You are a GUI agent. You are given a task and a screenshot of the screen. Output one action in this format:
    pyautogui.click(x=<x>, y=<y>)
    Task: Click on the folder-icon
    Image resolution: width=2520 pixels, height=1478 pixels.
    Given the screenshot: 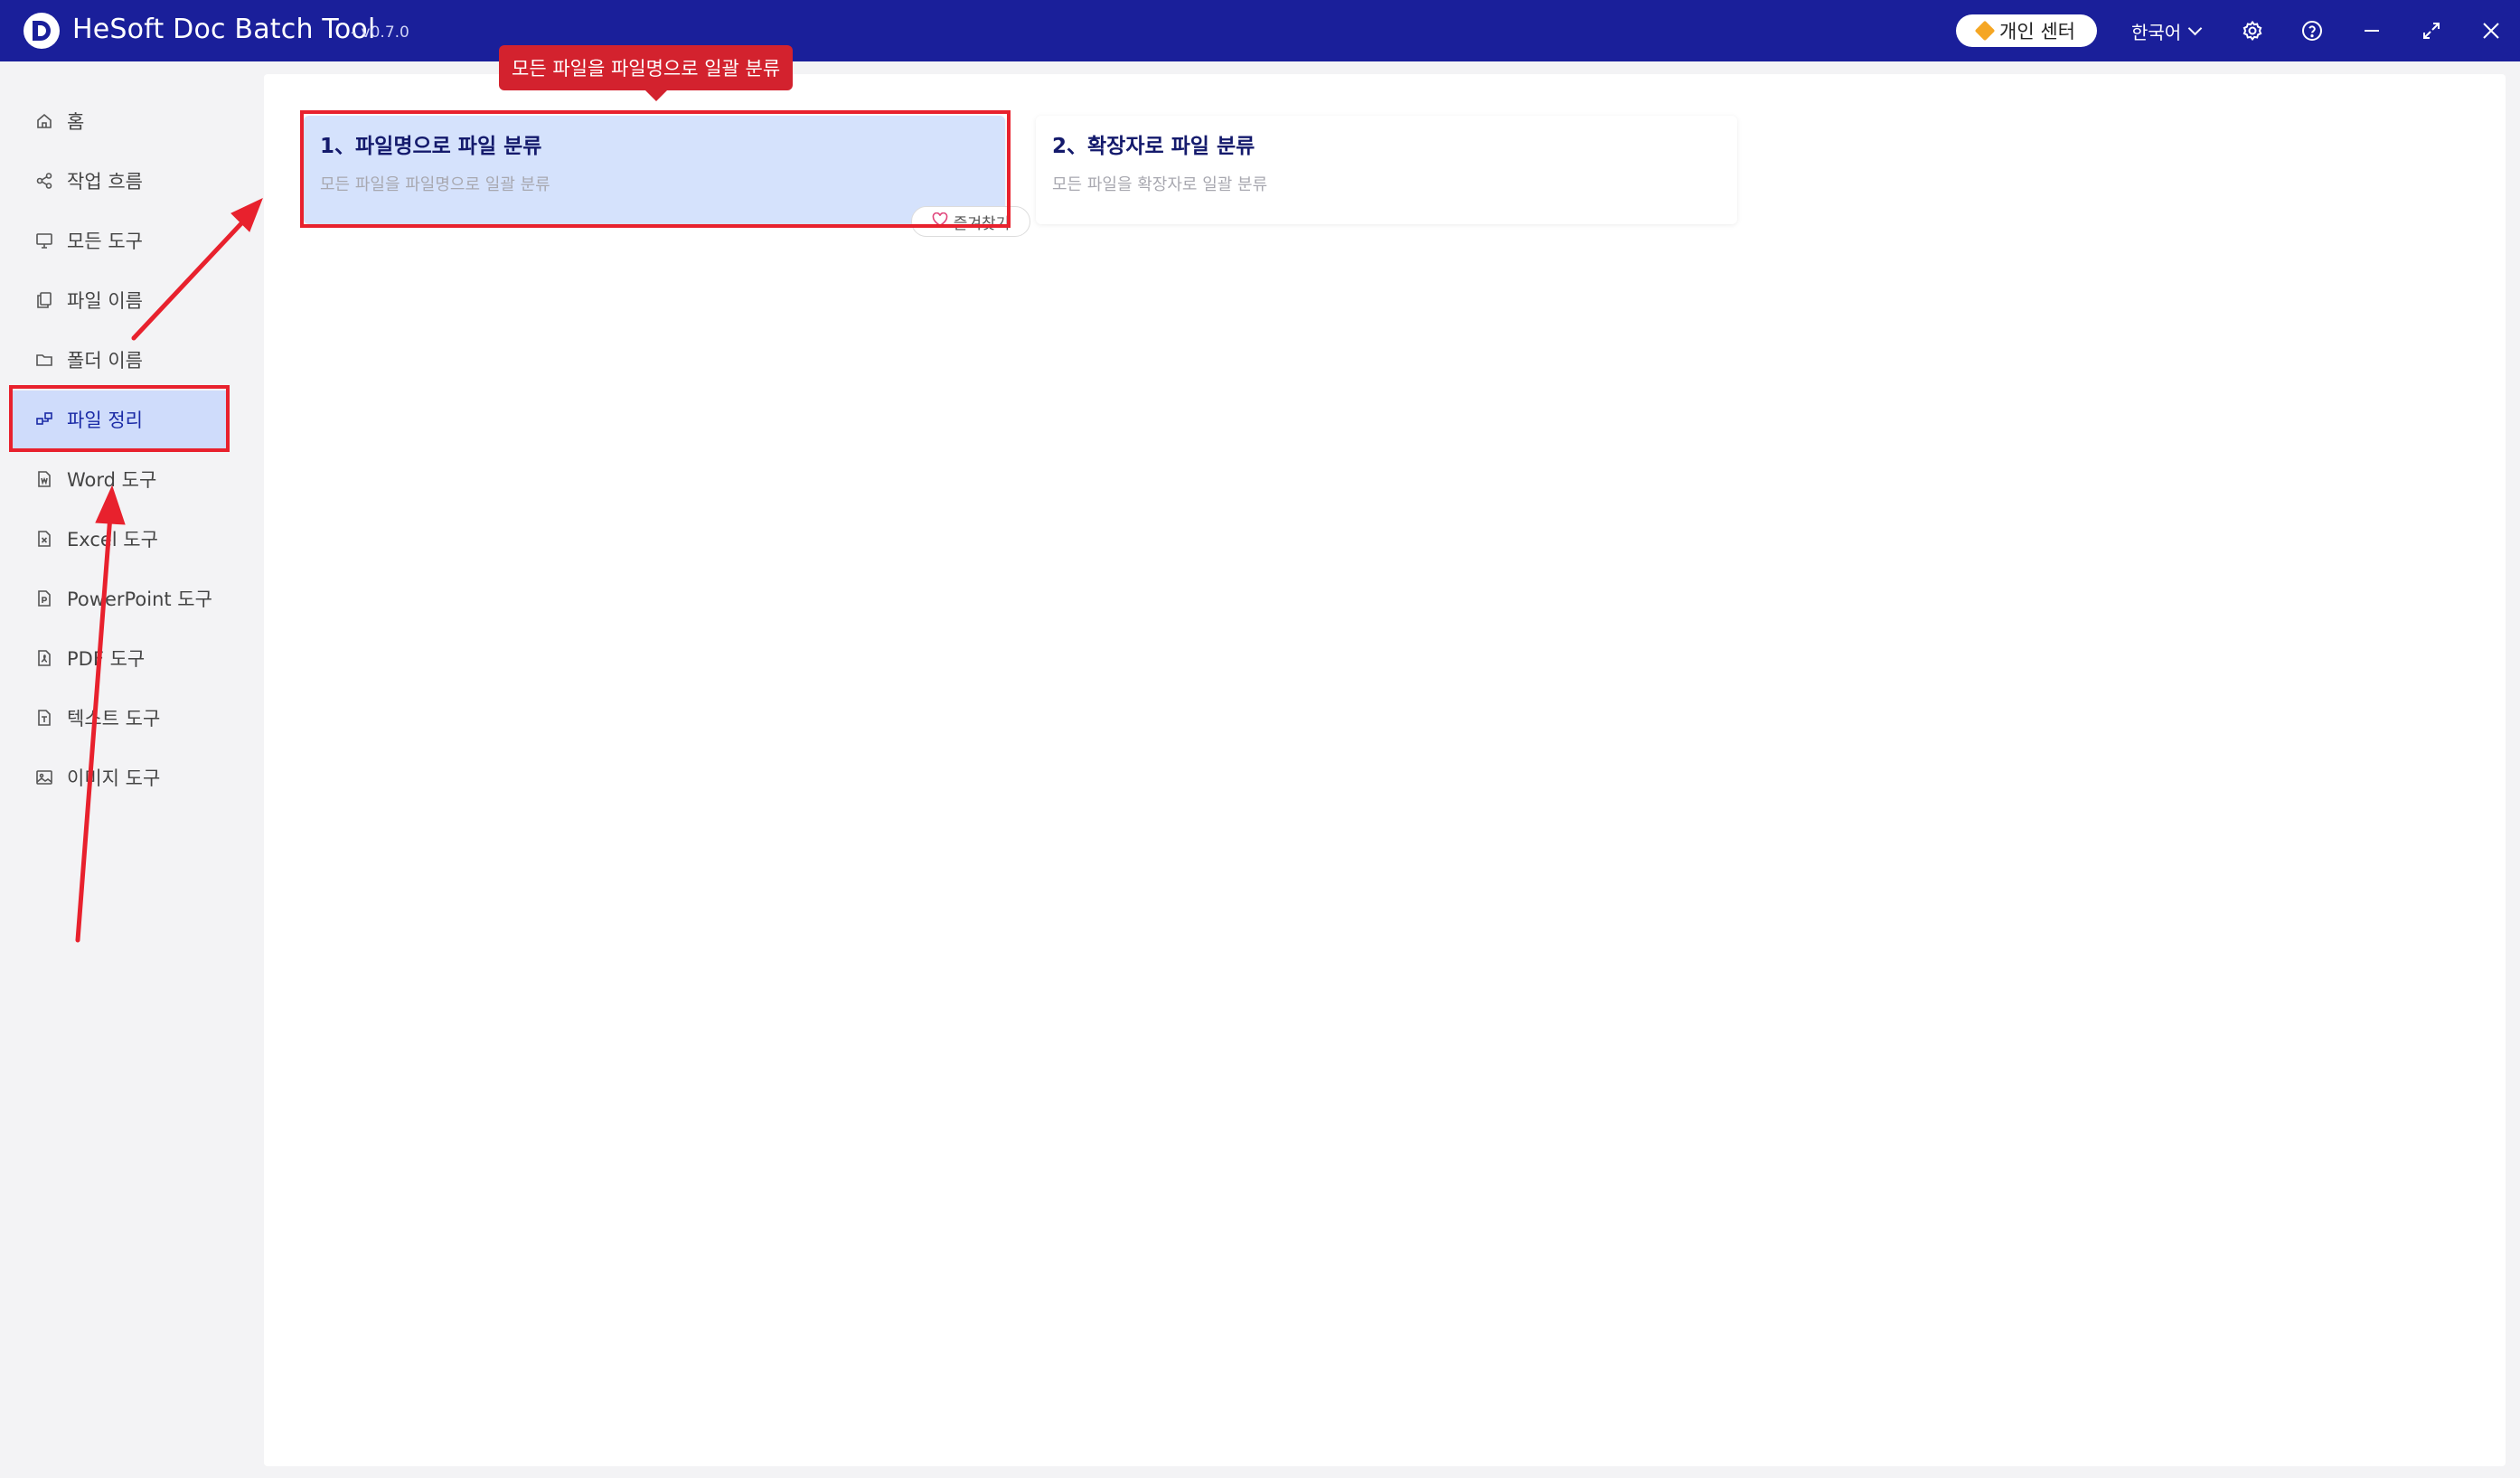 What is the action you would take?
    pyautogui.click(x=44, y=360)
    